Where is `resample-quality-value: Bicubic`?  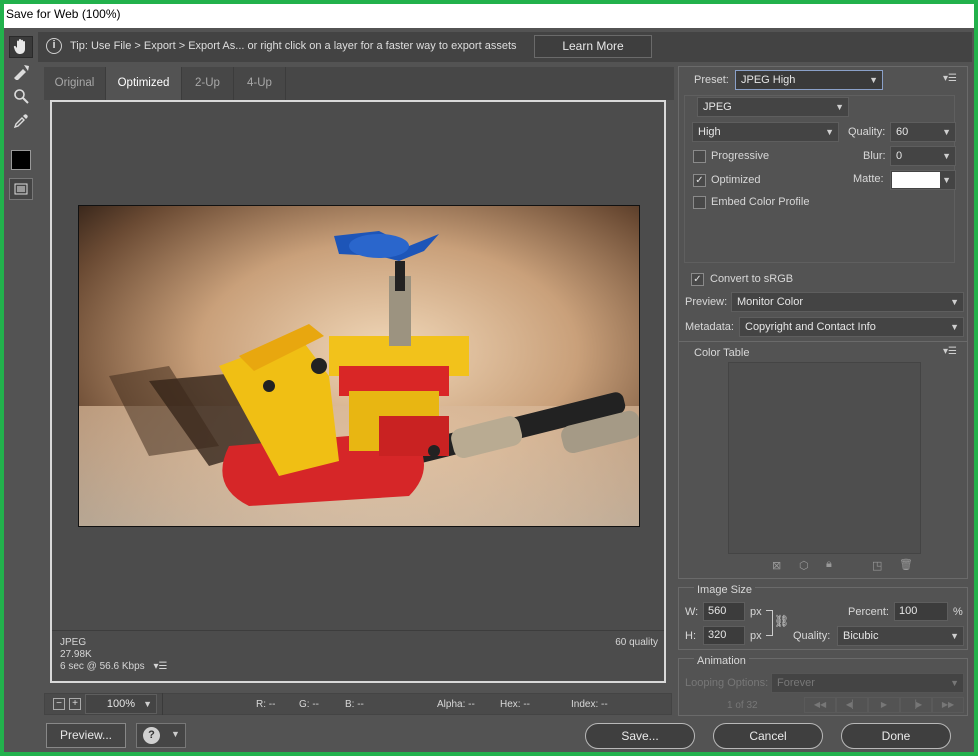
resample-quality-value: Bicubic is located at coordinates (861, 636).